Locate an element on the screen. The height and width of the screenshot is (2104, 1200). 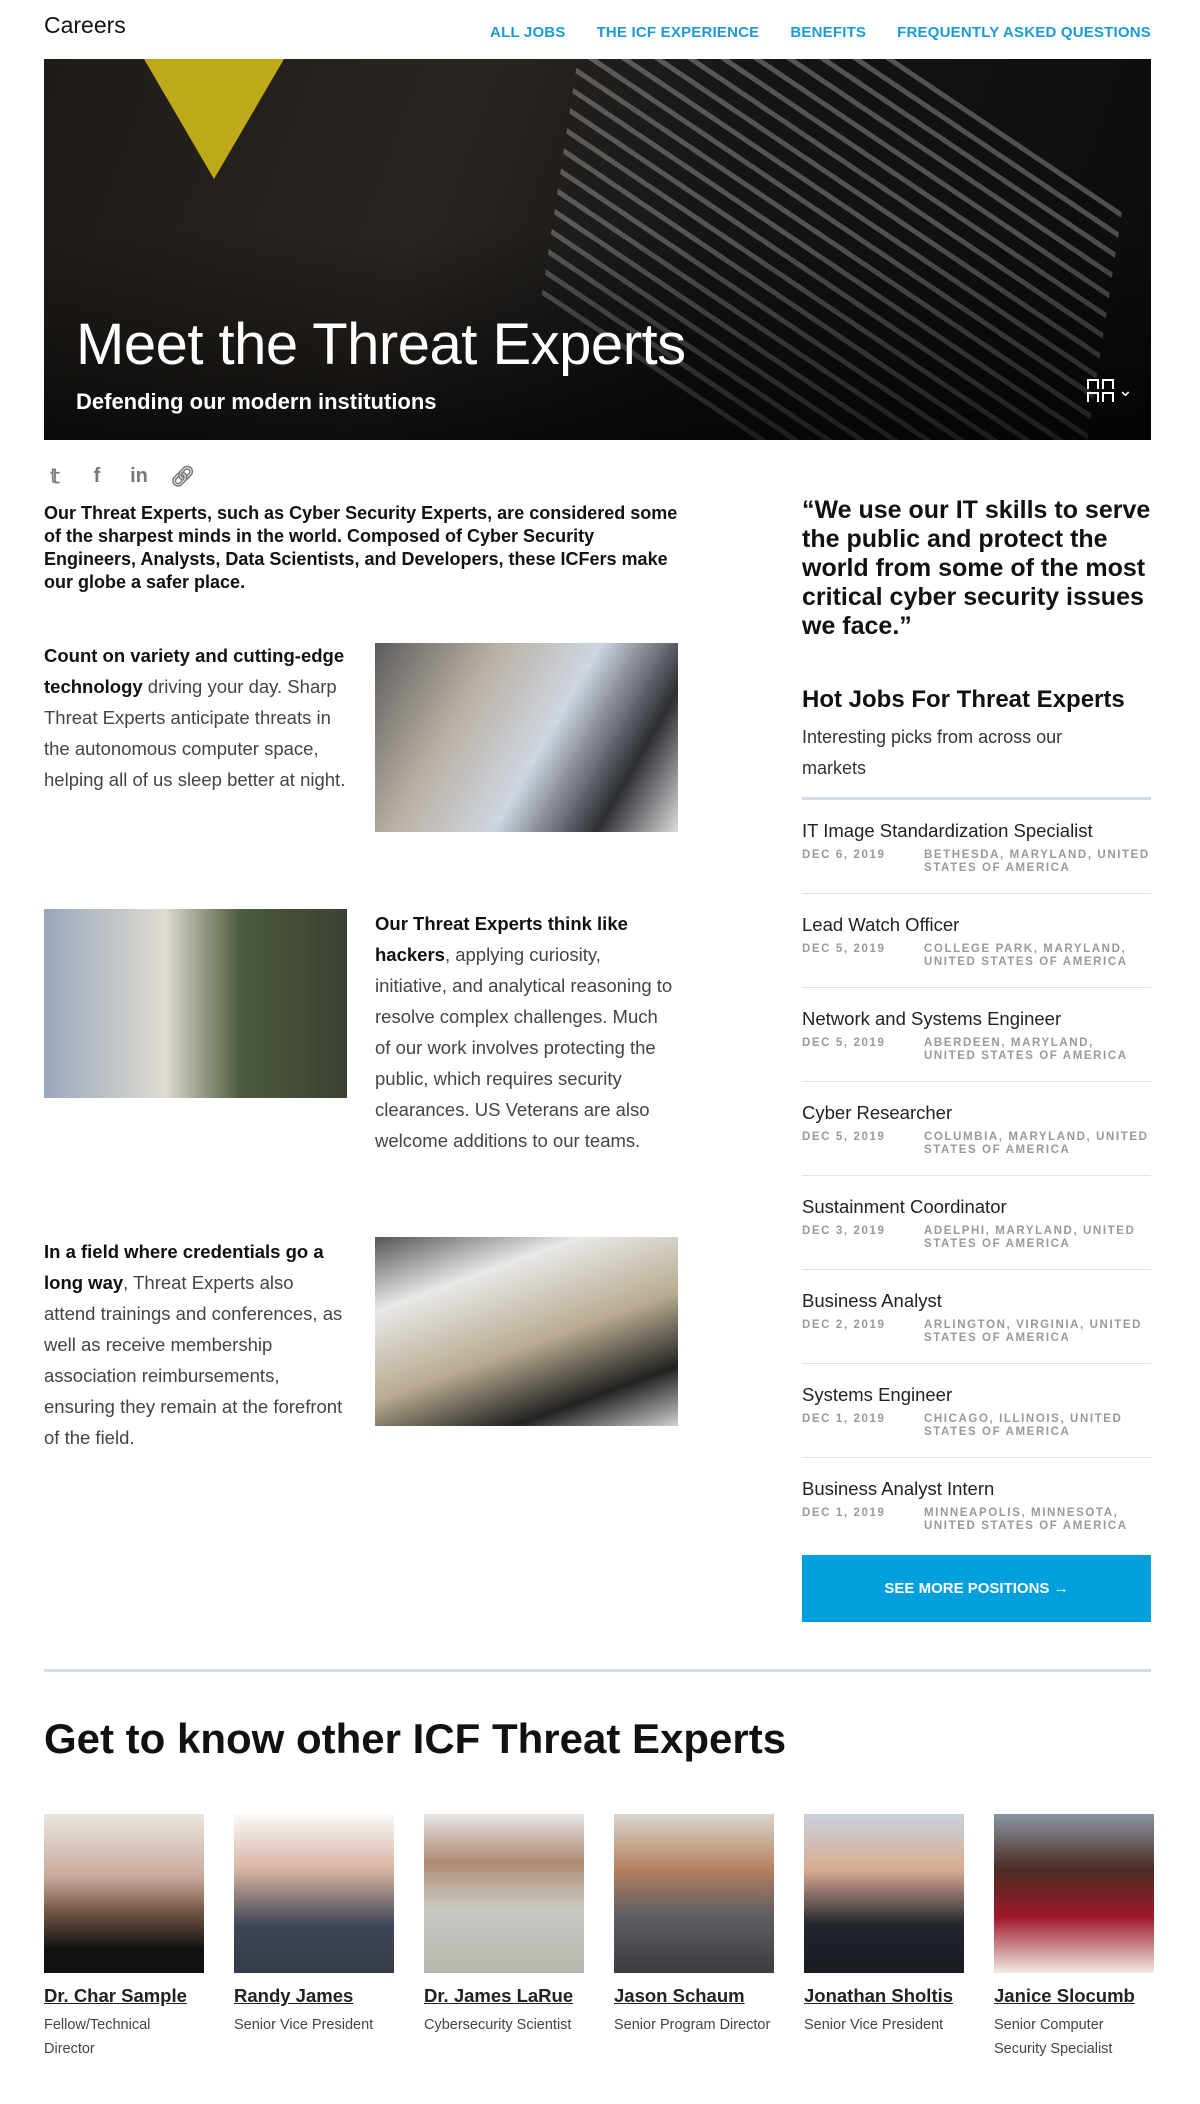
gallery-toggle-button: ⌄ is located at coordinates (1109, 390).